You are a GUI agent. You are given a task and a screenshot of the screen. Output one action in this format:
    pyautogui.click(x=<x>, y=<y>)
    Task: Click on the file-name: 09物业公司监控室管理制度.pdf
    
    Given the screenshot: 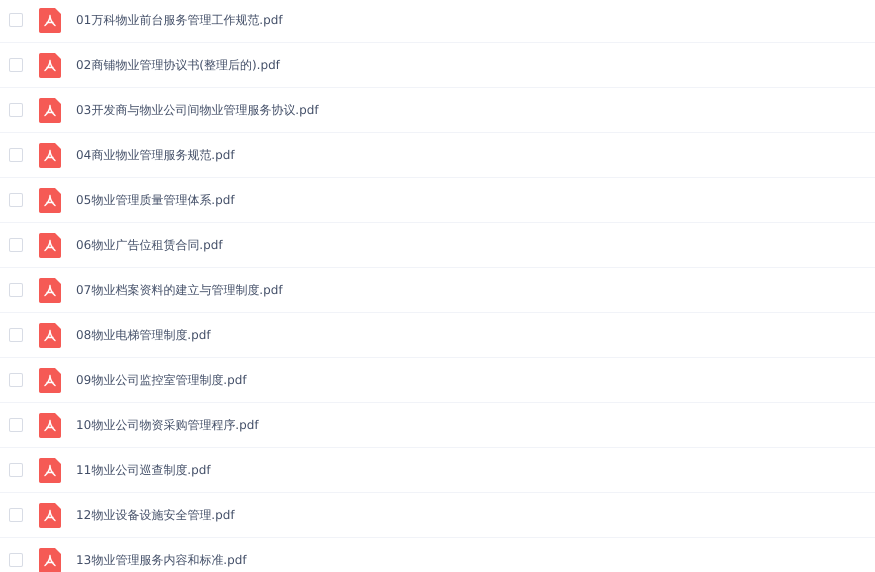 What is the action you would take?
    pyautogui.click(x=161, y=380)
    